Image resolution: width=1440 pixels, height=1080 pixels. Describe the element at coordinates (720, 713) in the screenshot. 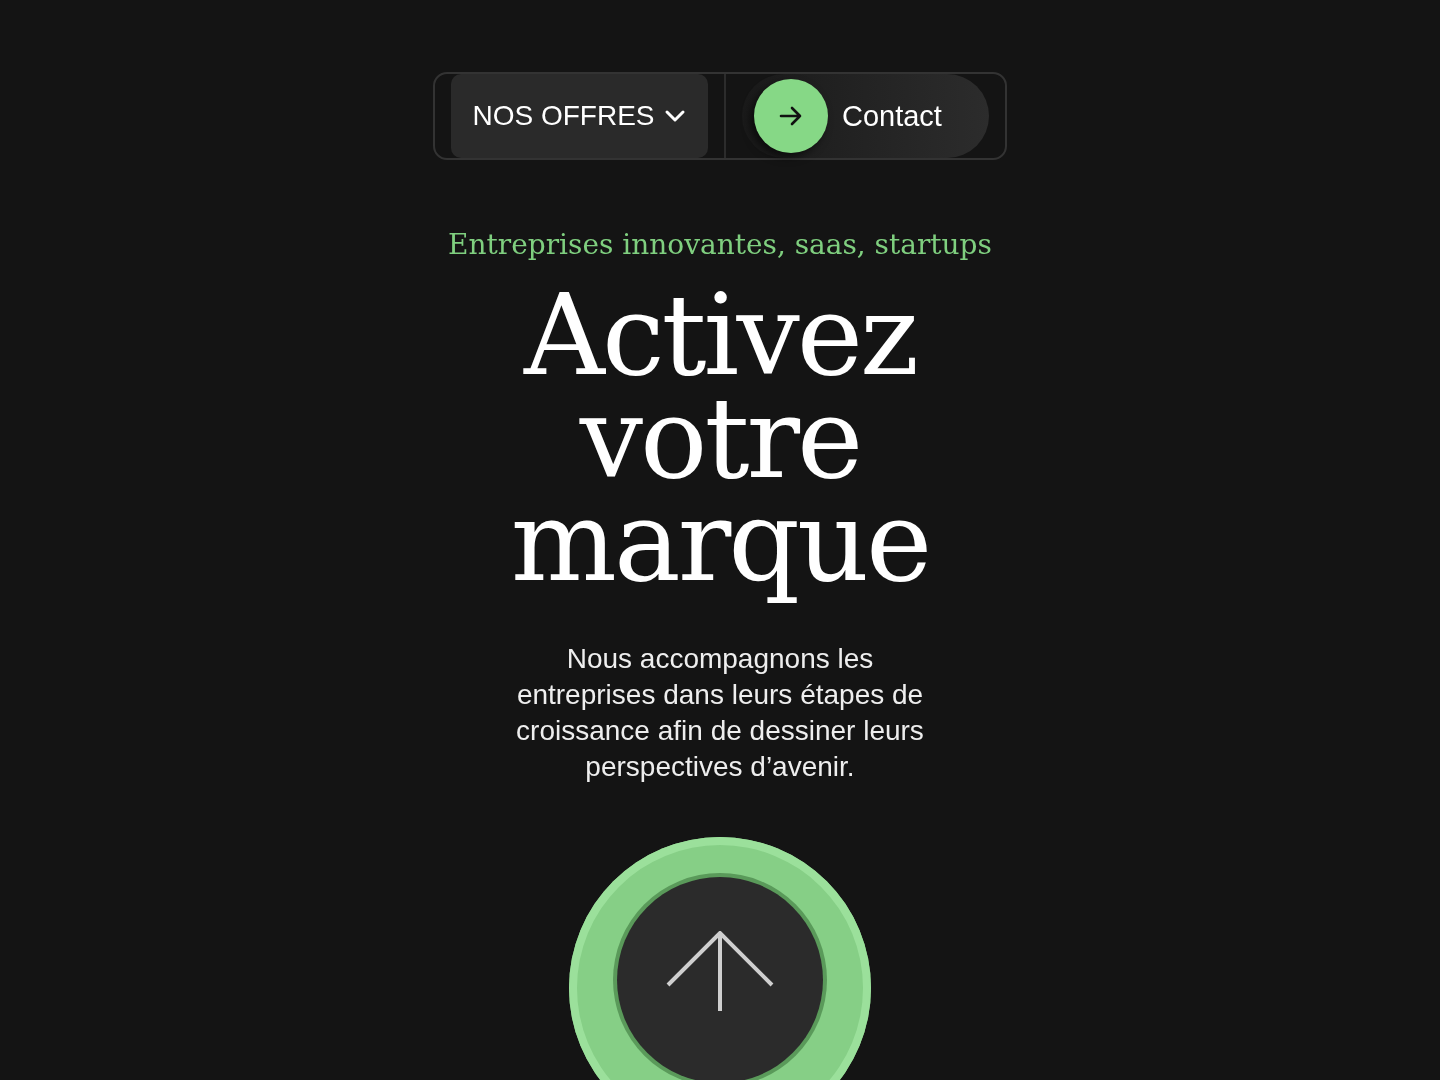

I see `description: Nous accompagnons les entreprises dans leurs étapes de croissance afin de dessiner leurs perspectives d’avenir.` at that location.